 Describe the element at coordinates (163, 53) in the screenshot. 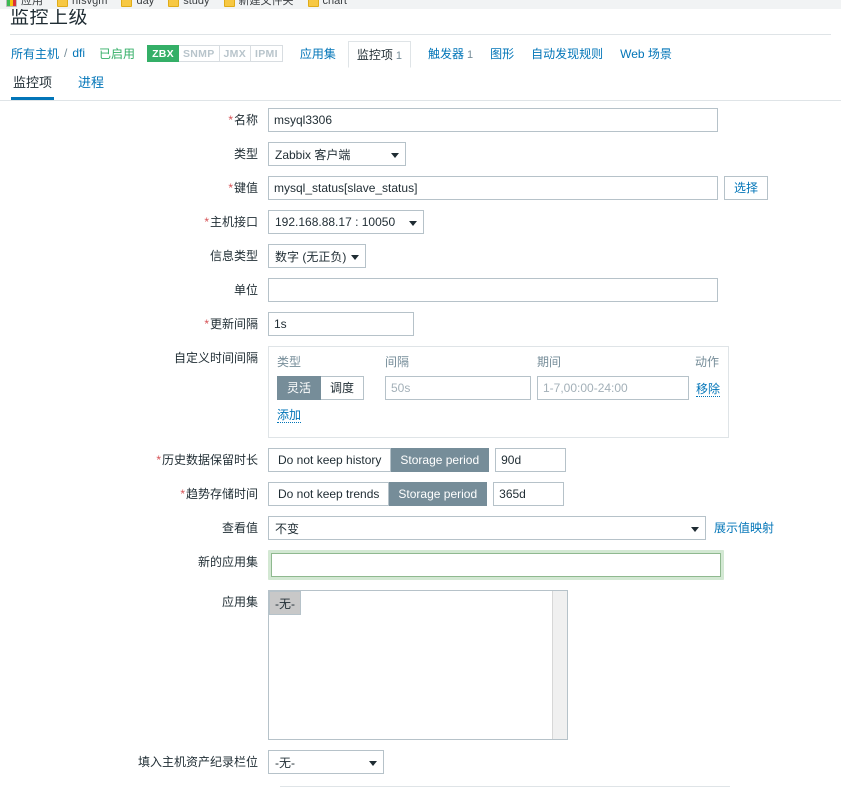

I see `protocol-badge-zbx: ZBX` at that location.